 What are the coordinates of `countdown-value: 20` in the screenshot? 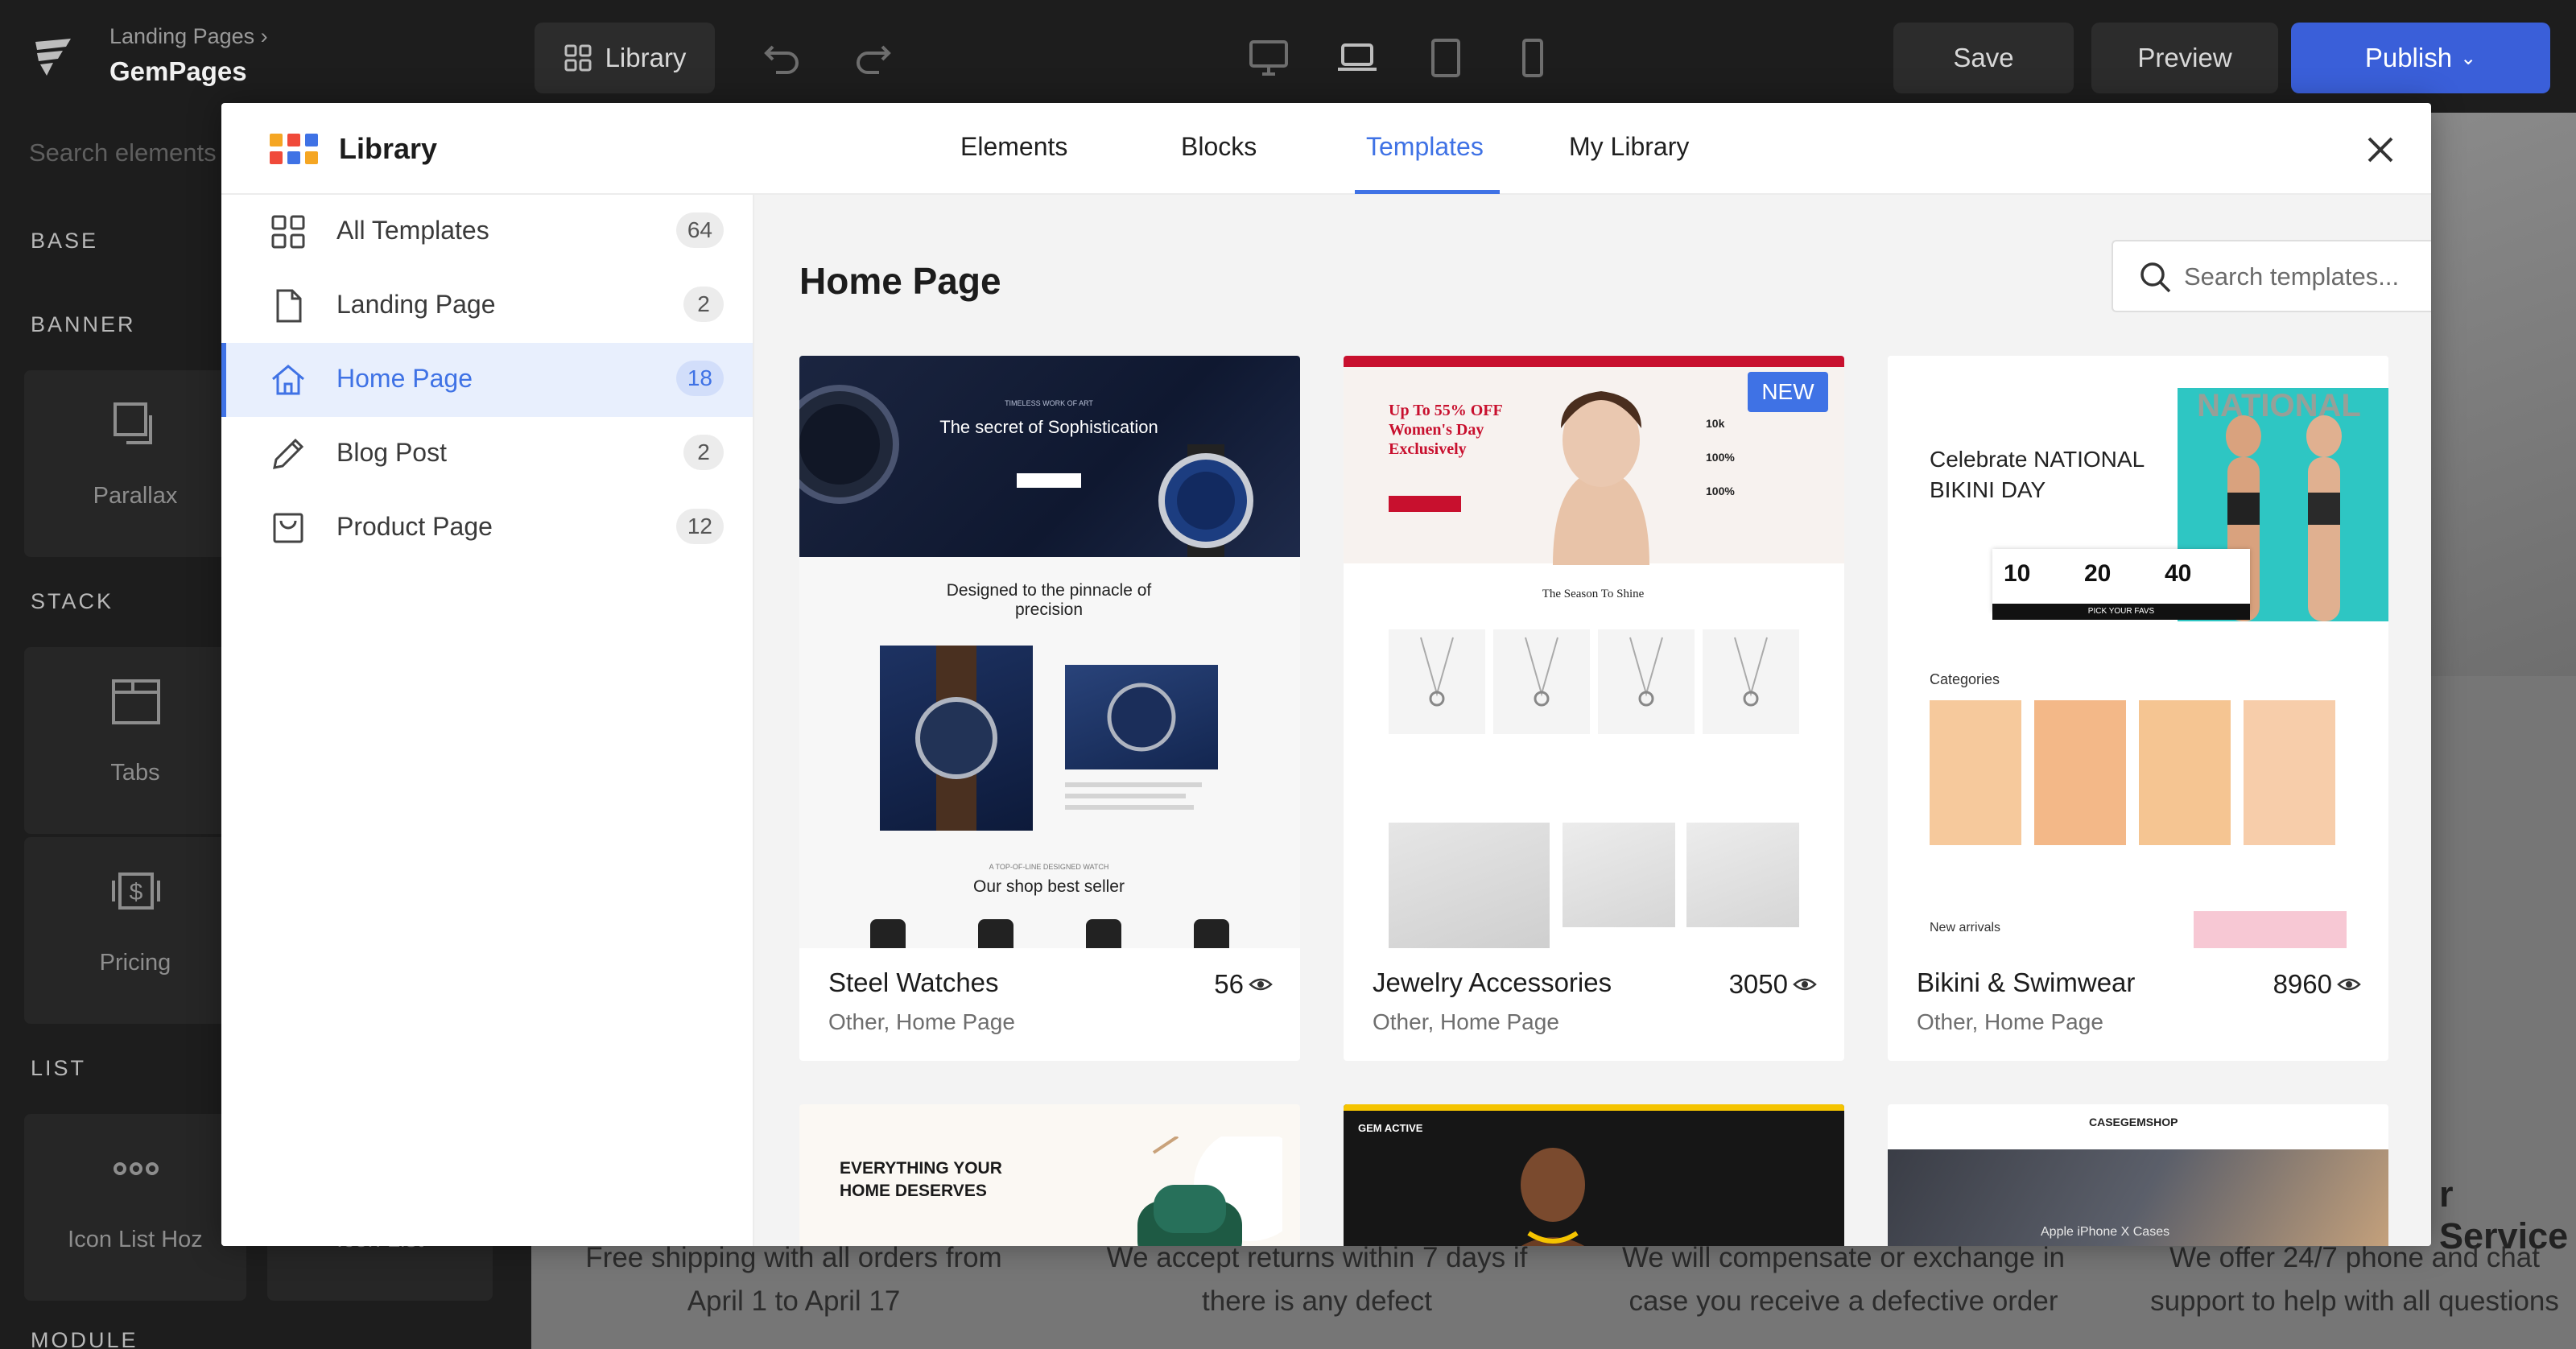 It's located at (2098, 573).